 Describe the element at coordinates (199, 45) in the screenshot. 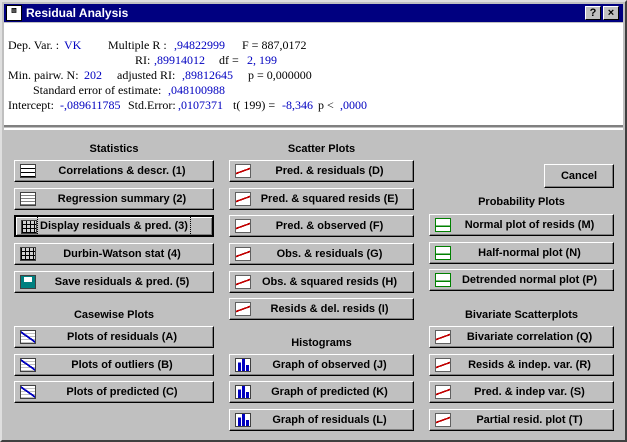

I see `multiple-r-value: ,94822999` at that location.